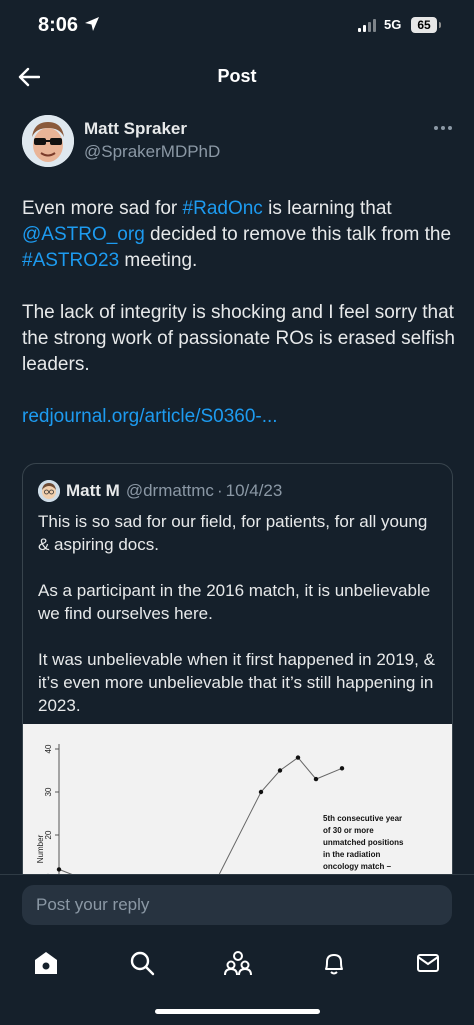 Image resolution: width=474 pixels, height=1025 pixels. I want to click on search-icon, so click(142, 963).